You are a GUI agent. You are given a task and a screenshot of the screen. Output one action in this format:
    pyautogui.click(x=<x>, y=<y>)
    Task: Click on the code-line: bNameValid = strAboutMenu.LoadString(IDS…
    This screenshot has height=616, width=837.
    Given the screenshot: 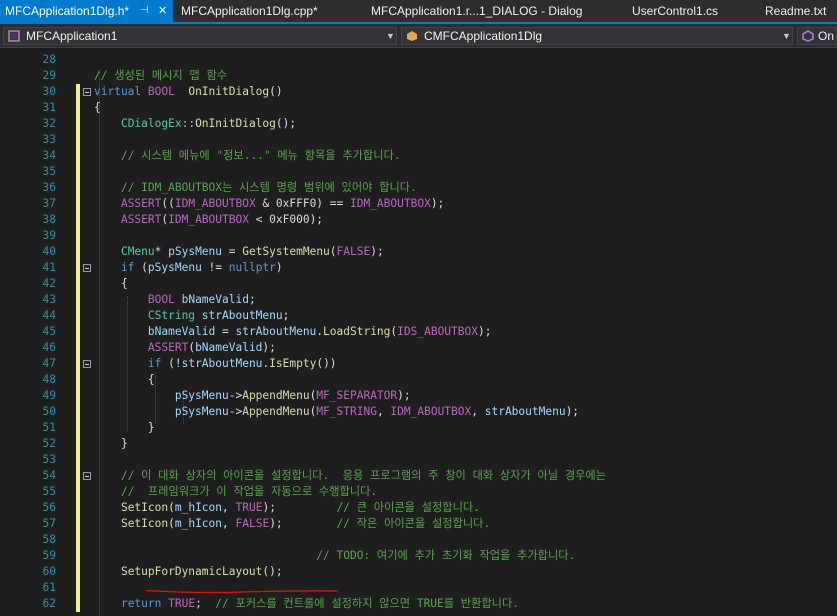 What is the action you would take?
    pyautogui.click(x=293, y=332)
    